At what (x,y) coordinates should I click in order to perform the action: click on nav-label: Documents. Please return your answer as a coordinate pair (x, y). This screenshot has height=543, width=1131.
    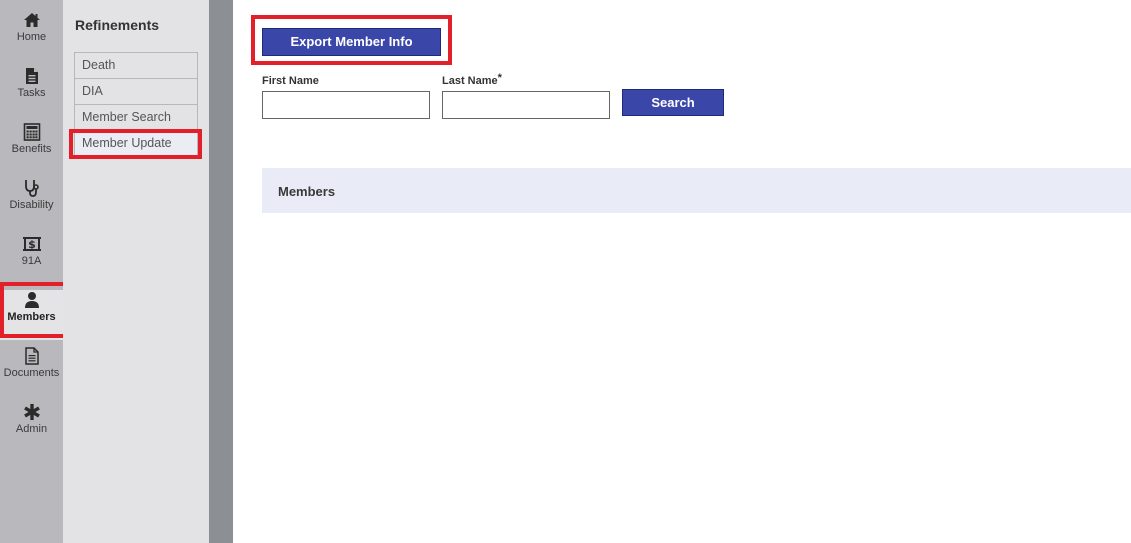
    Looking at the image, I should click on (31, 373).